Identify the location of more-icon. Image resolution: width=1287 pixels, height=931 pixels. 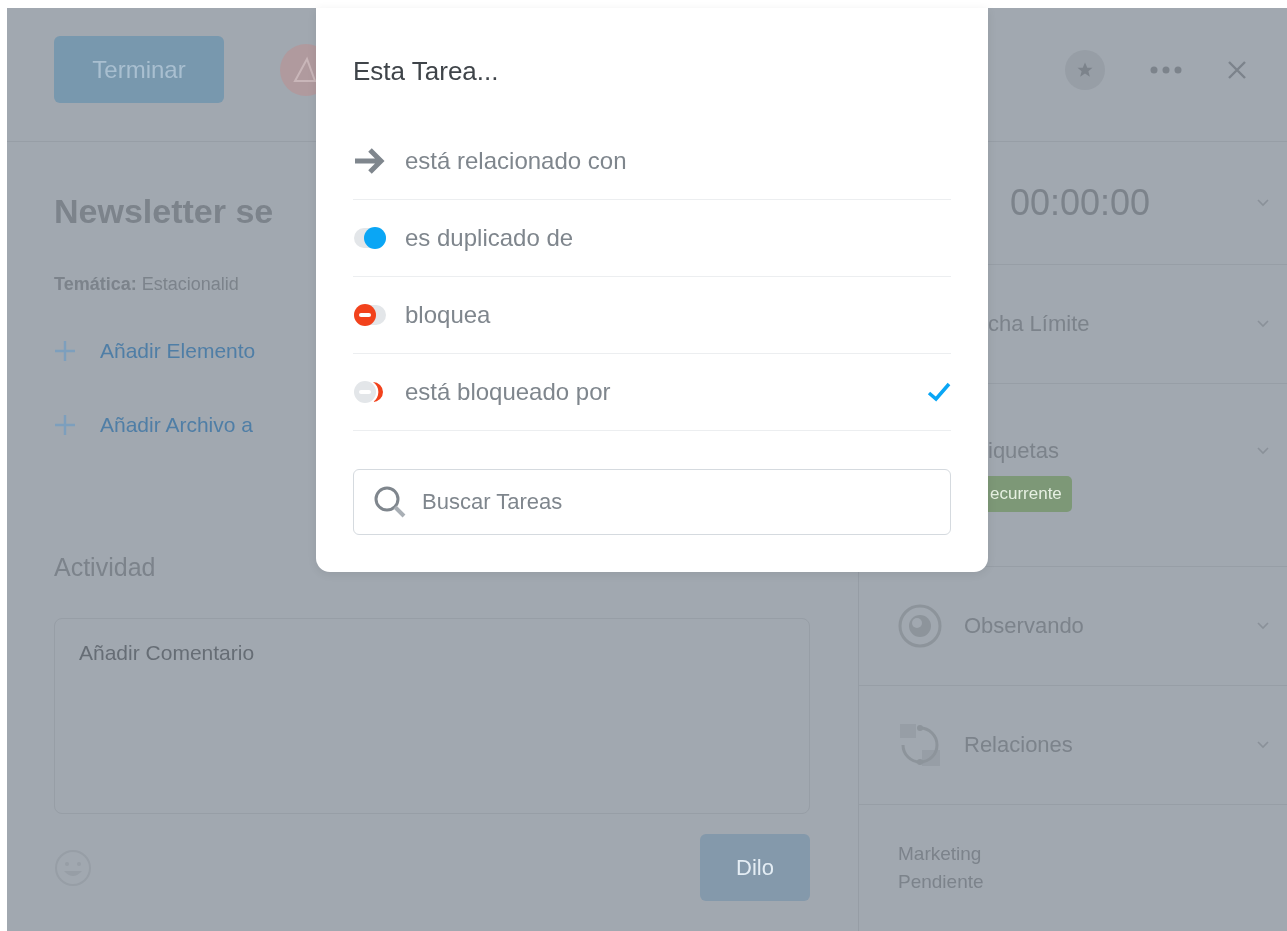
(1166, 69).